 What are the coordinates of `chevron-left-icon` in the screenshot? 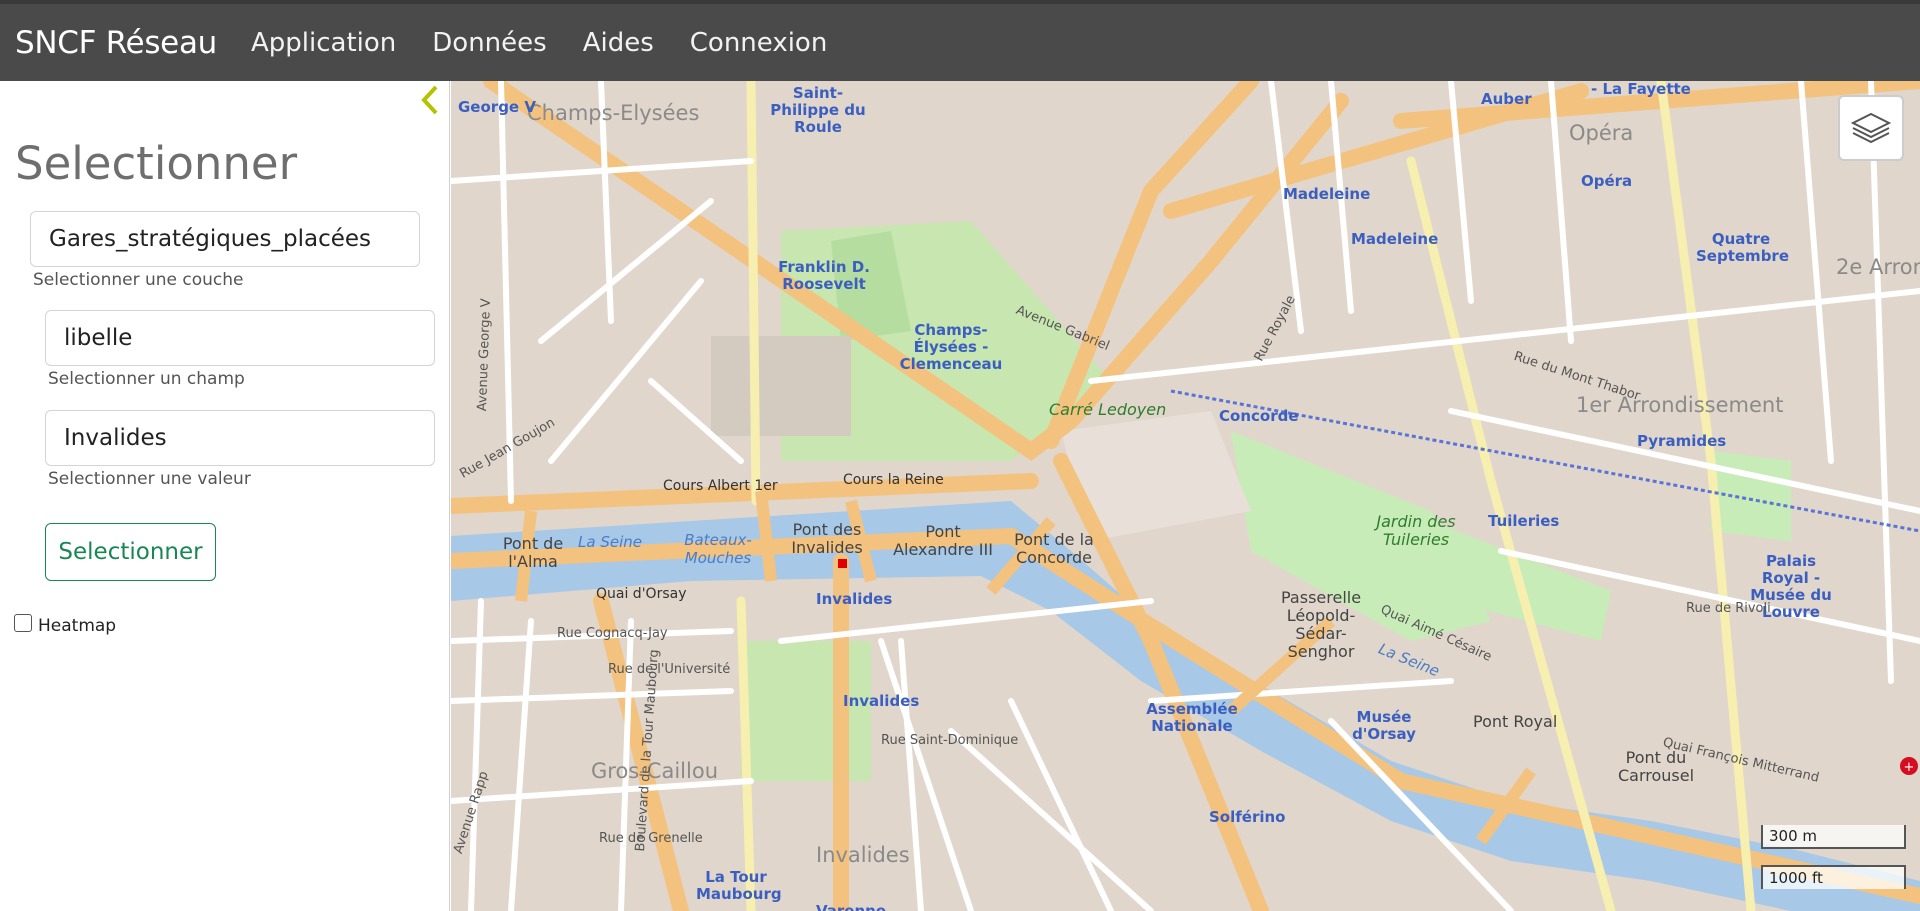 It's located at (429, 100).